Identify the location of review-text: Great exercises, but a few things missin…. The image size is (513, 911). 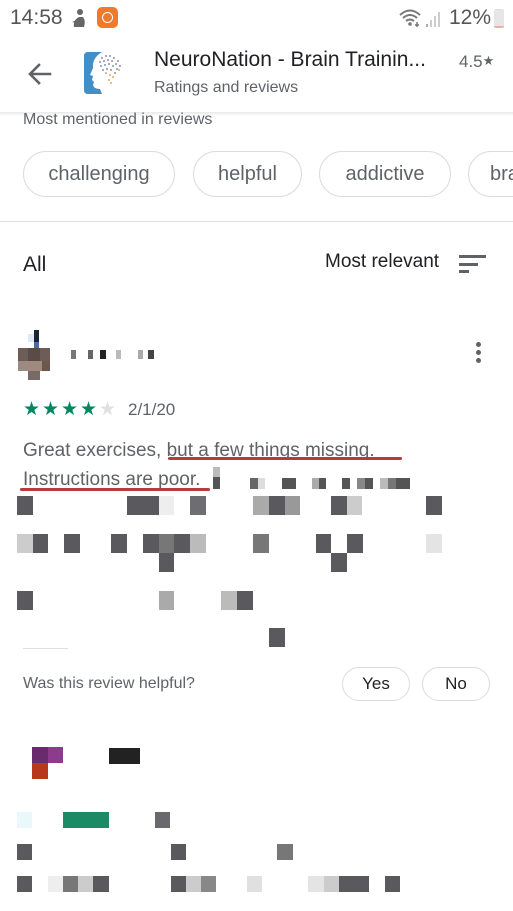
(258, 465).